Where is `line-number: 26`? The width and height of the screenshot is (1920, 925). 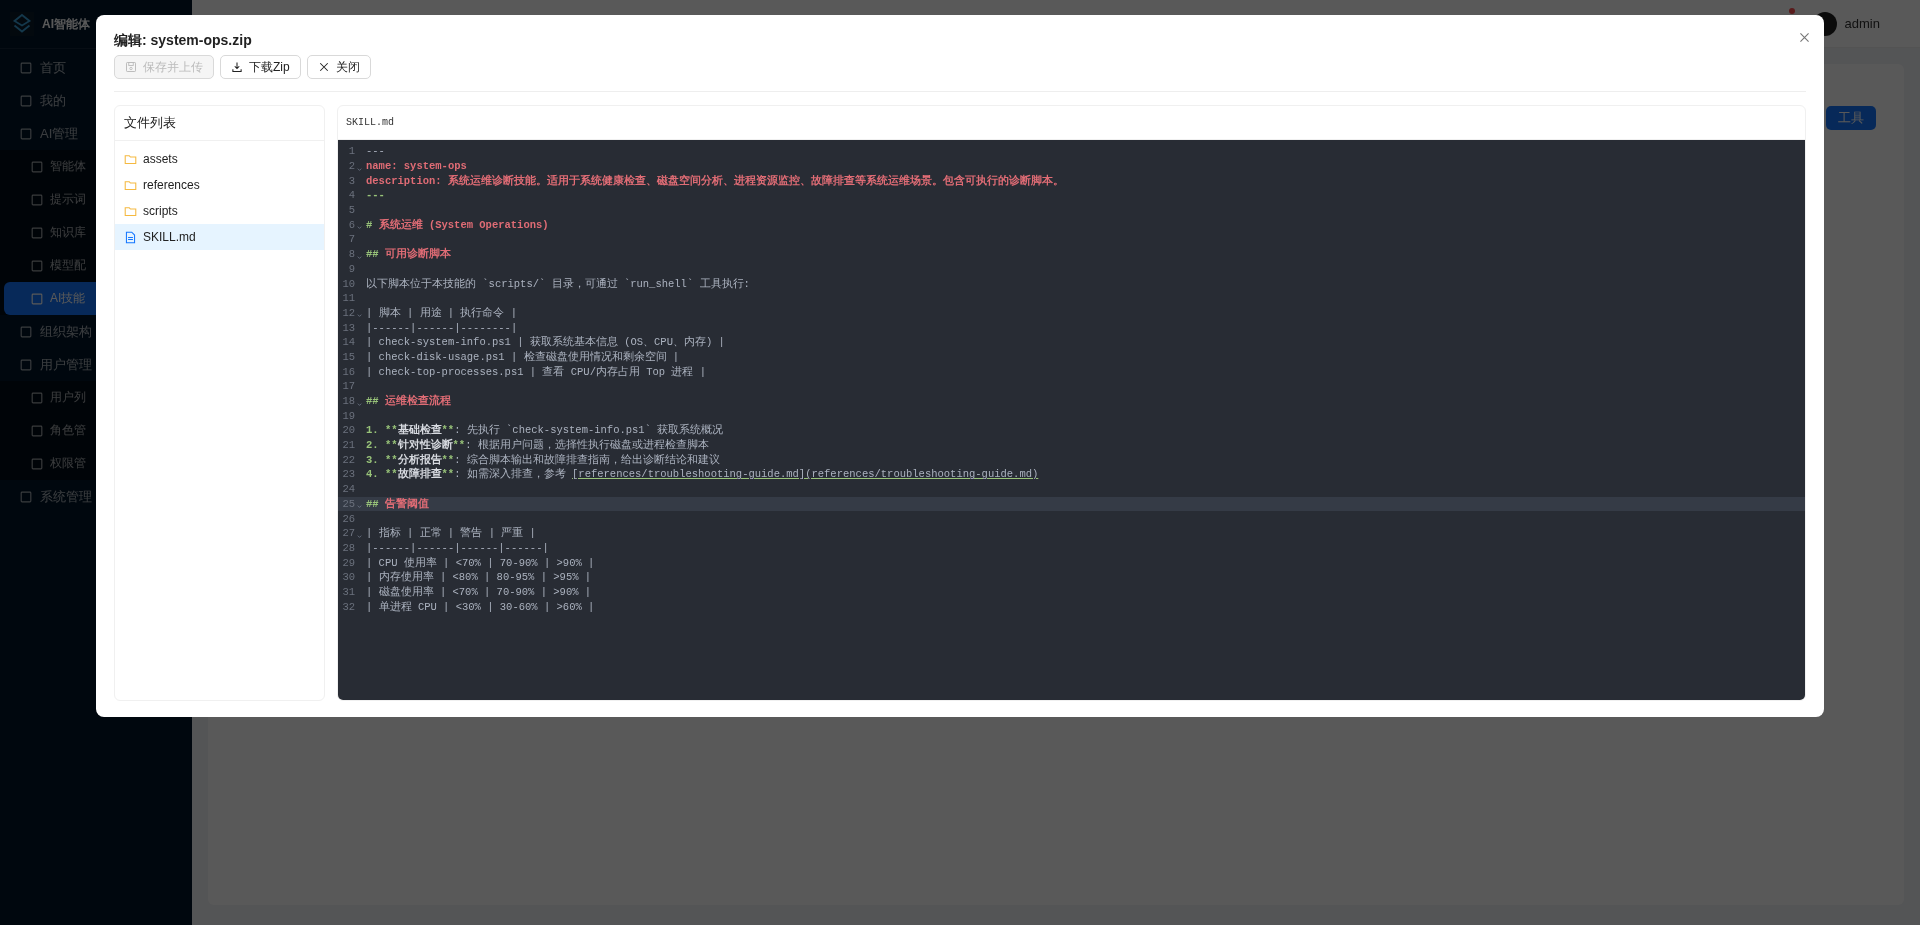
line-number: 26 is located at coordinates (348, 518).